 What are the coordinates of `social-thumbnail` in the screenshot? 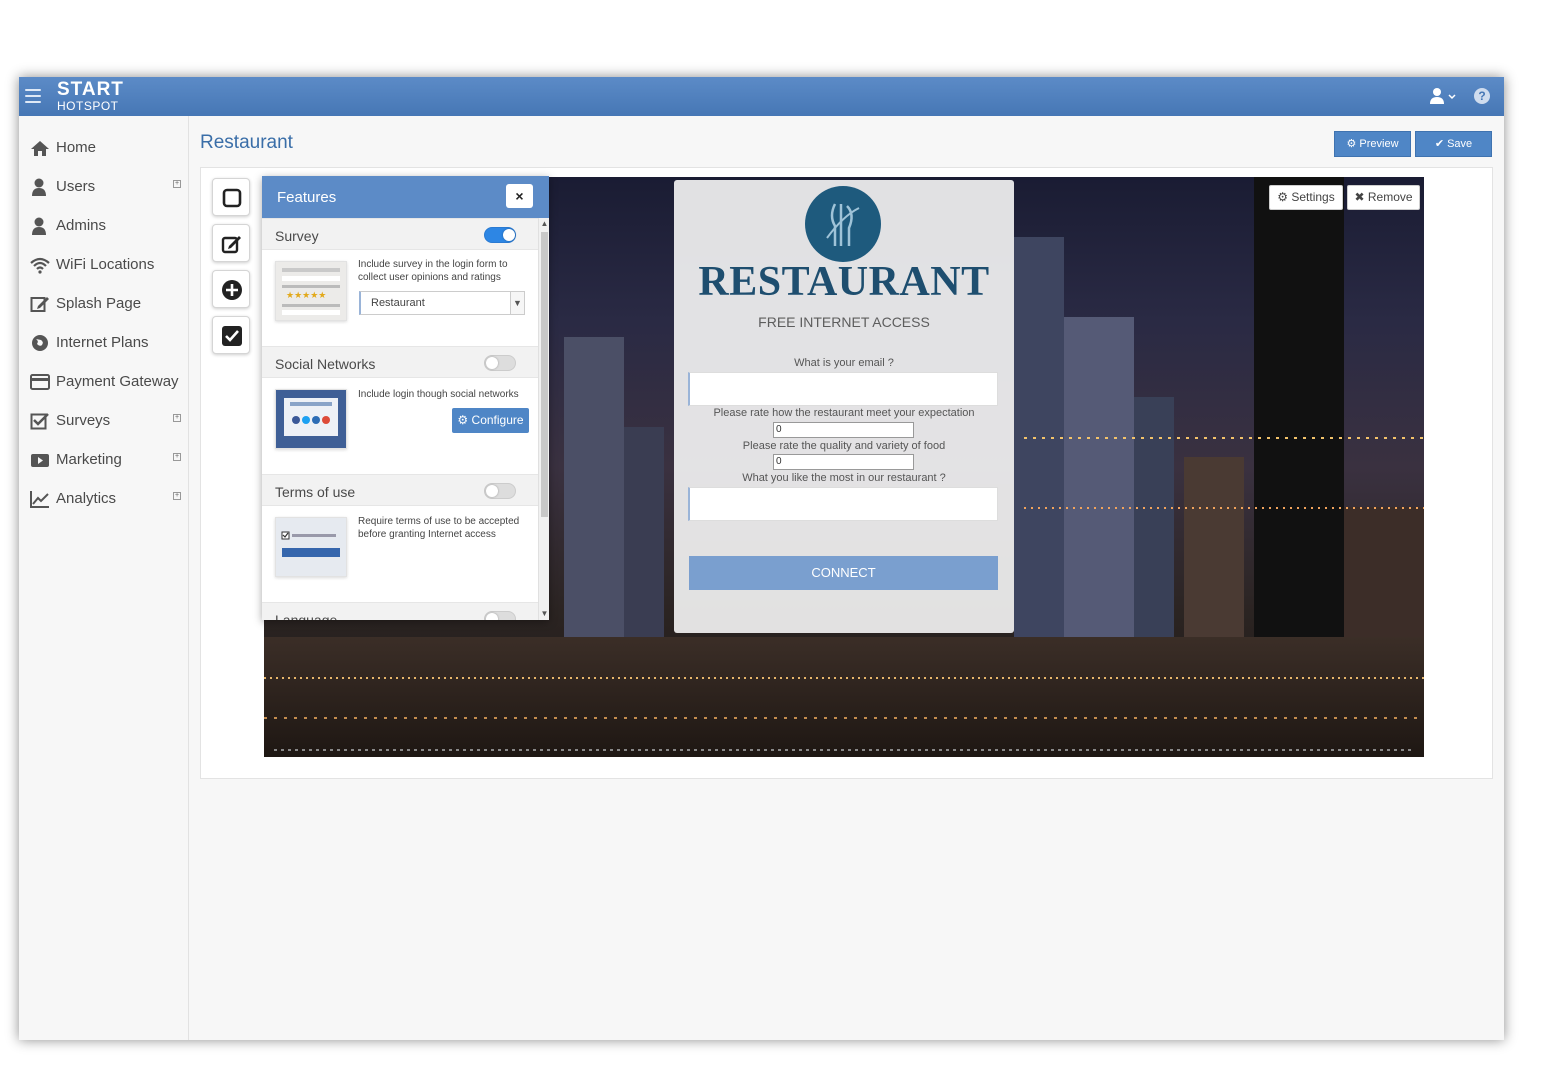 It's located at (311, 419).